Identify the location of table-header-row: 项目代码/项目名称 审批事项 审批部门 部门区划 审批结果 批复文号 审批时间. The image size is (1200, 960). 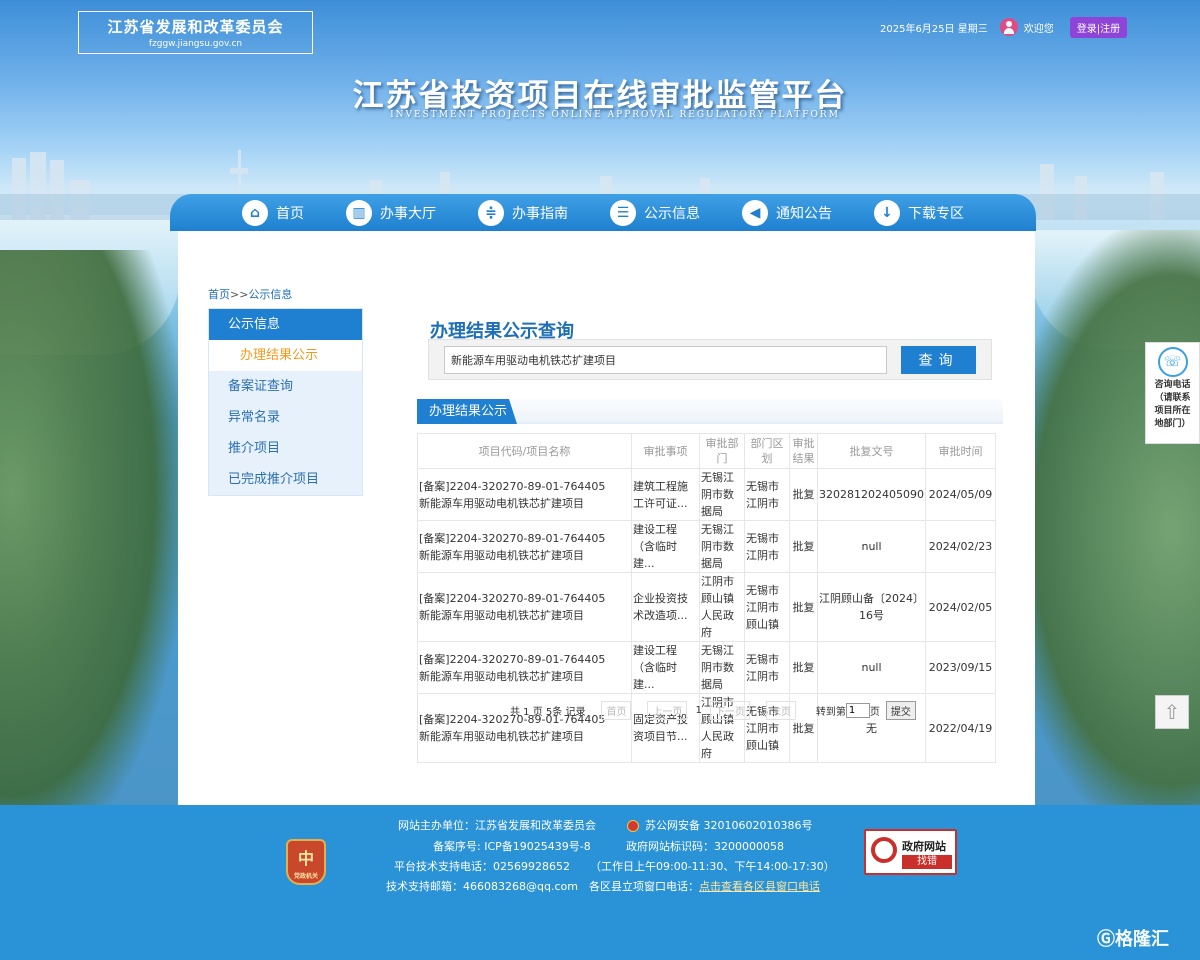
(706, 451).